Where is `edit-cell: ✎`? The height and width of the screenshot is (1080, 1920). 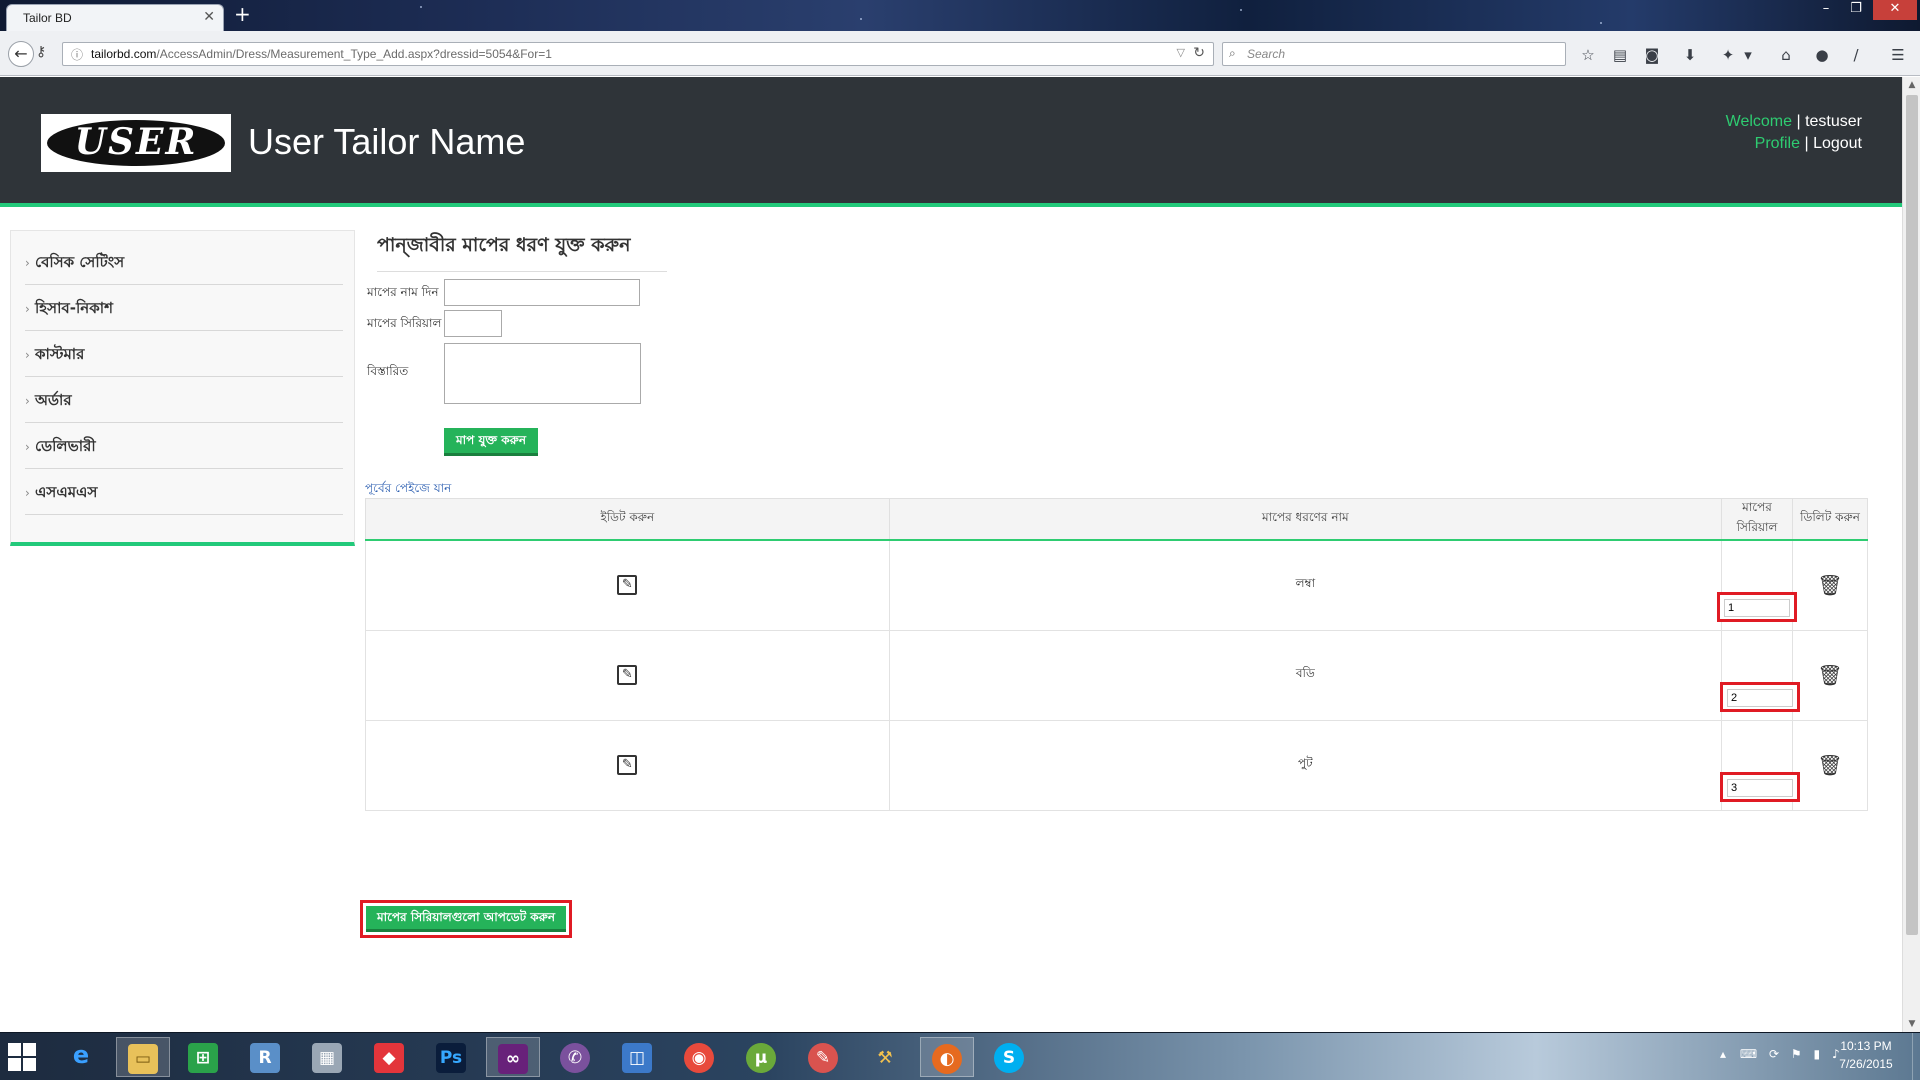 edit-cell: ✎ is located at coordinates (627, 675).